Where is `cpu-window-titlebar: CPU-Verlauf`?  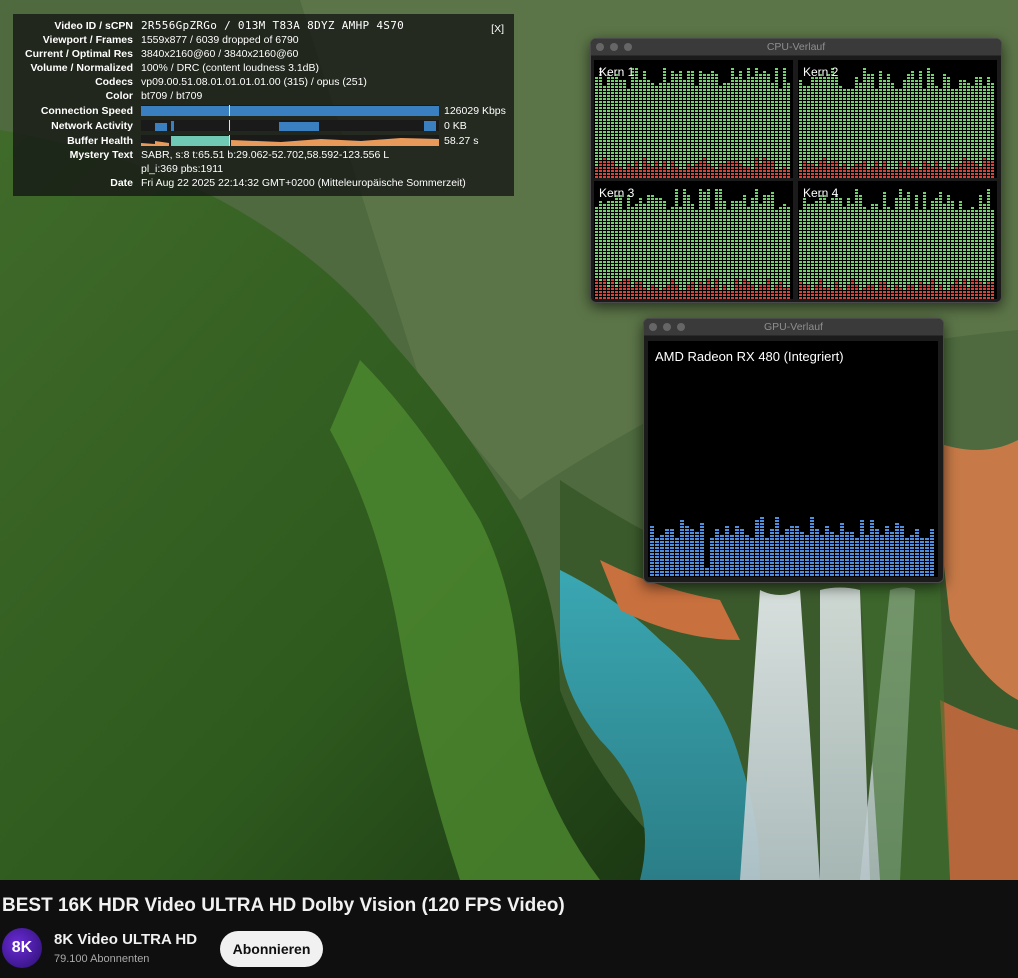
cpu-window-titlebar: CPU-Verlauf is located at coordinates (796, 47).